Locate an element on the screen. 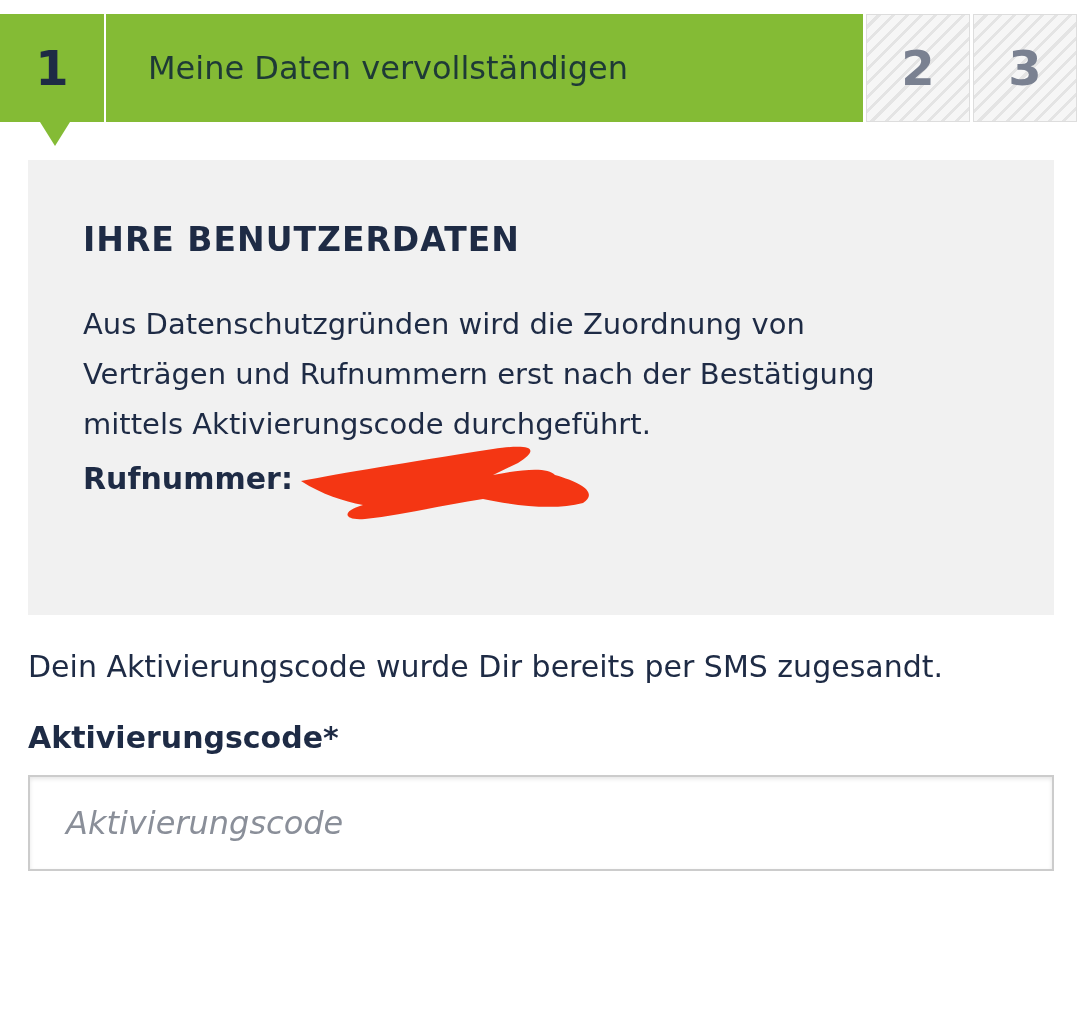 Image resolution: width=1080 pixels, height=1020 pixels. step-tab: 2 is located at coordinates (918, 68).